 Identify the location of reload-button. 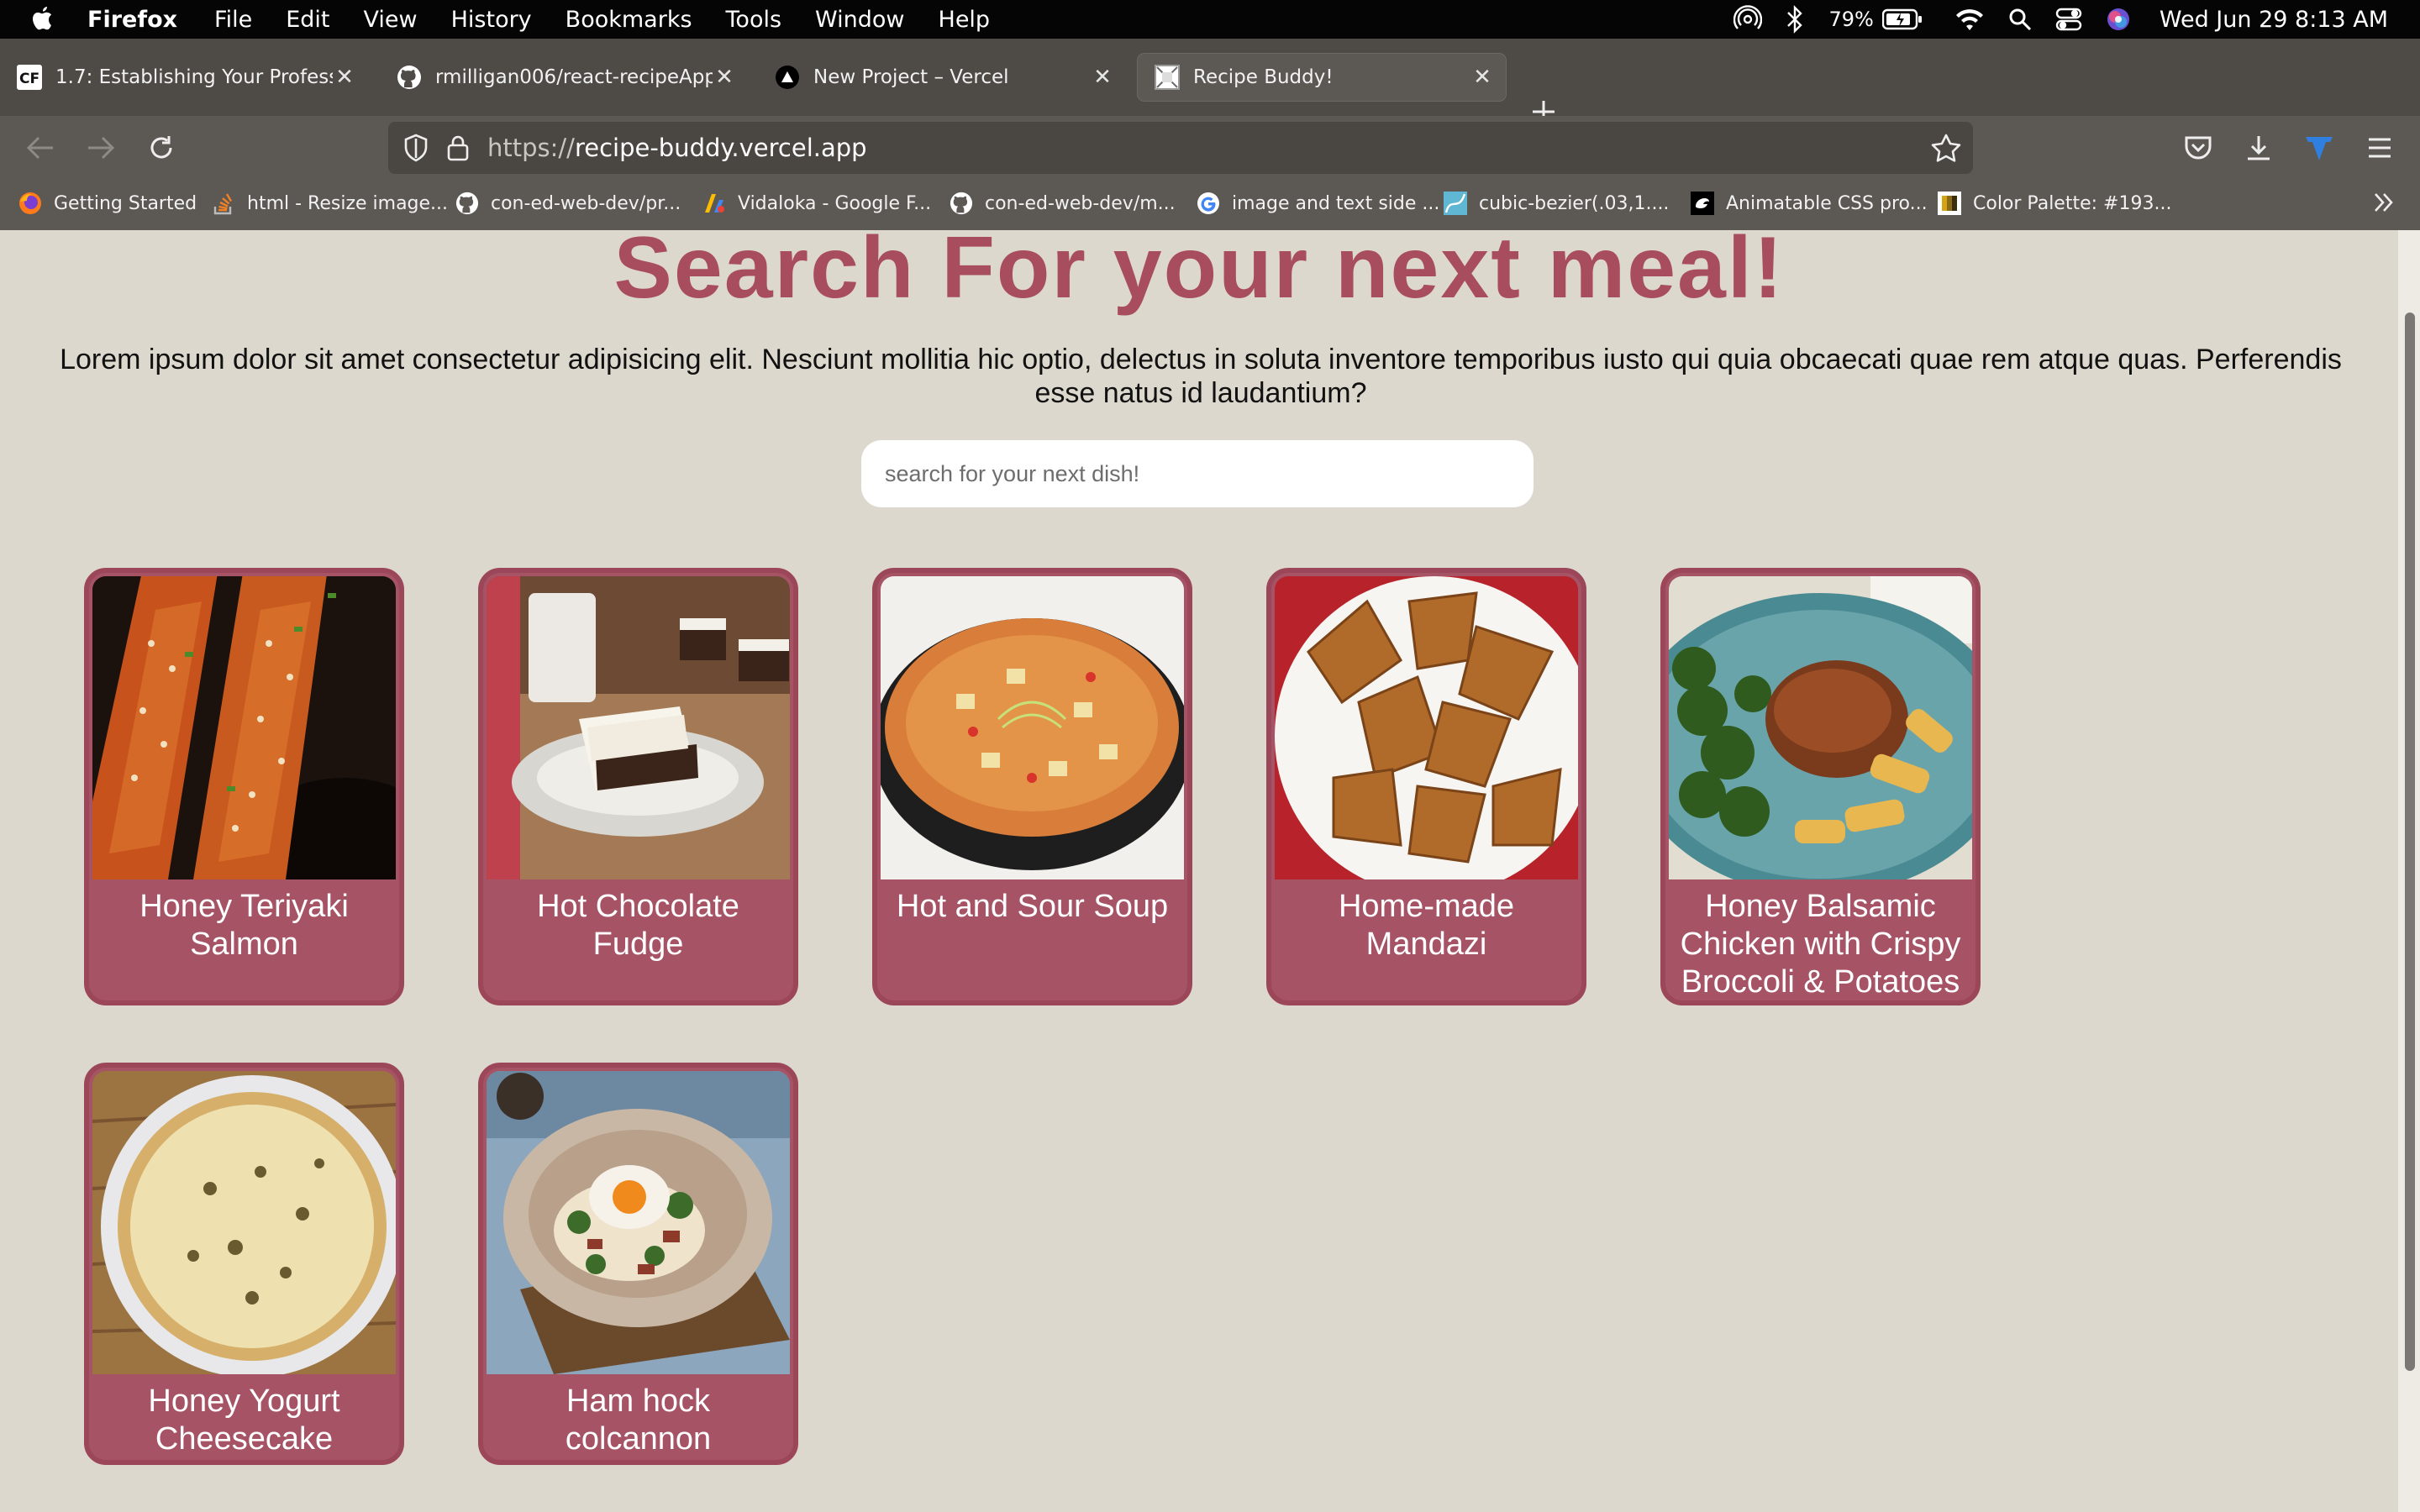
(161, 148).